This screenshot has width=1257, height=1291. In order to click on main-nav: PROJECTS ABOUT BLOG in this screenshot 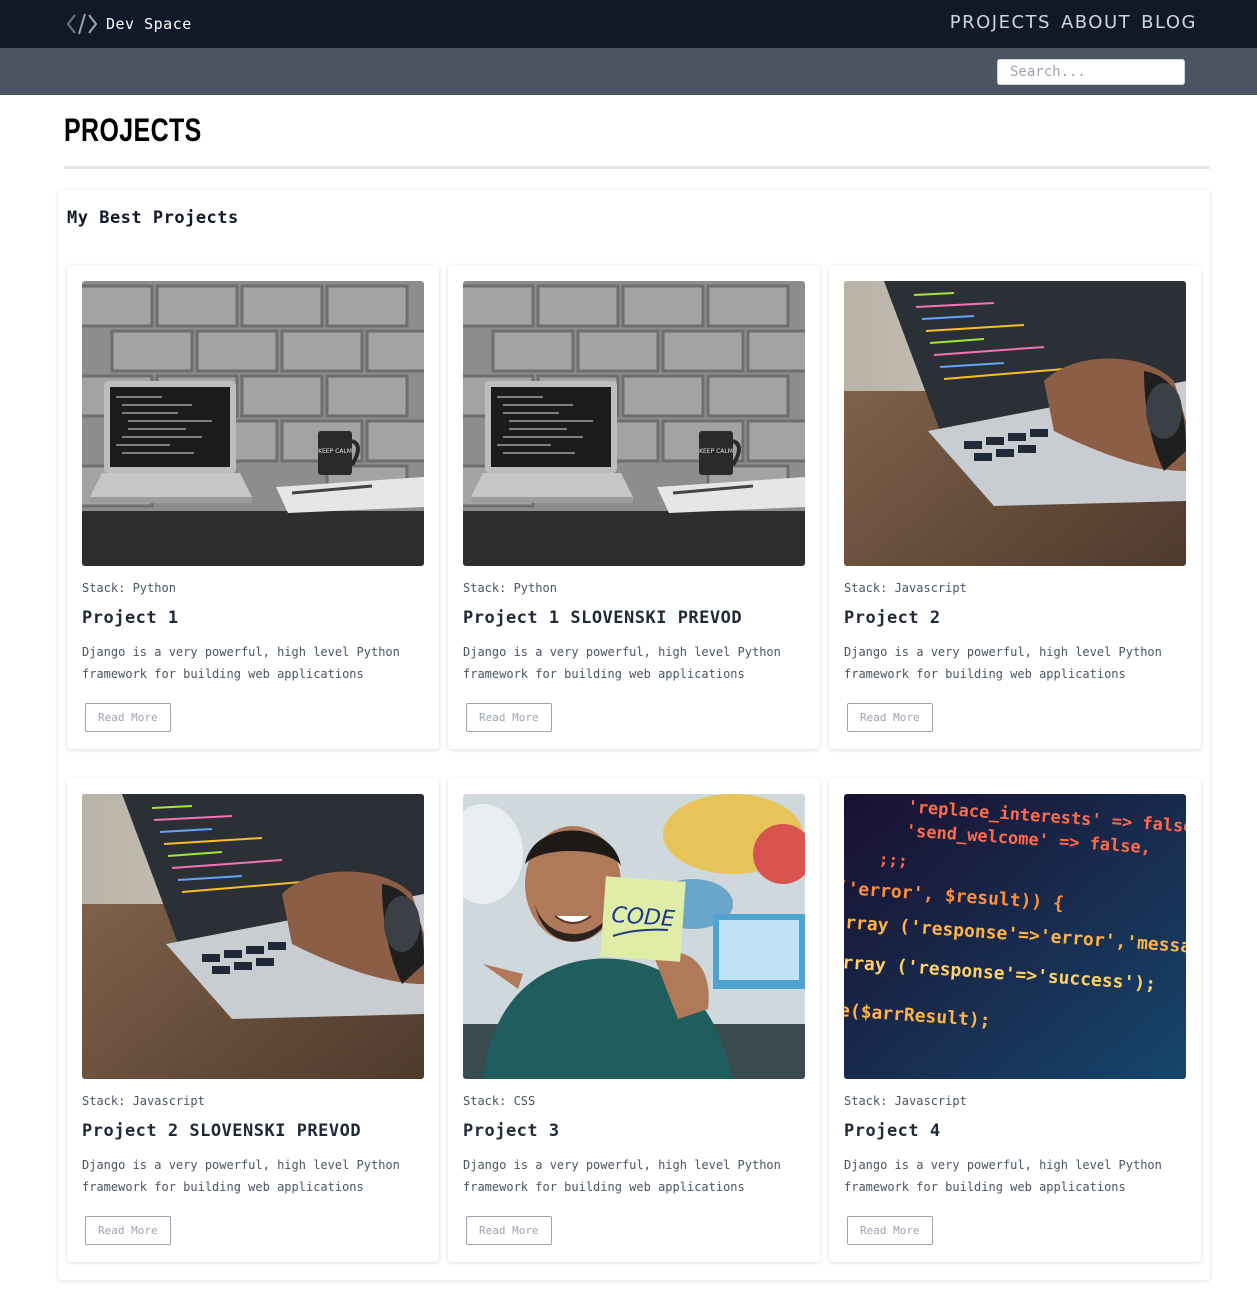, I will do `click(1073, 22)`.